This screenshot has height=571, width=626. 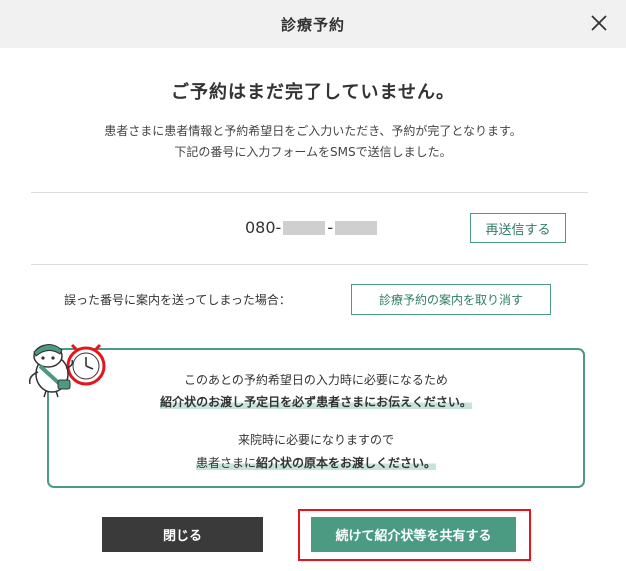 What do you see at coordinates (413, 534) in the screenshot?
I see `share-referral-button: 続けて紹介状等を共有する` at bounding box center [413, 534].